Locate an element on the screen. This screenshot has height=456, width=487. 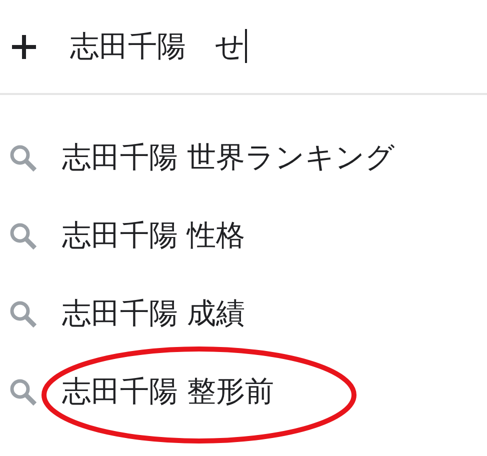
suggestion-link: 志田千陽 整形前 is located at coordinates (168, 392).